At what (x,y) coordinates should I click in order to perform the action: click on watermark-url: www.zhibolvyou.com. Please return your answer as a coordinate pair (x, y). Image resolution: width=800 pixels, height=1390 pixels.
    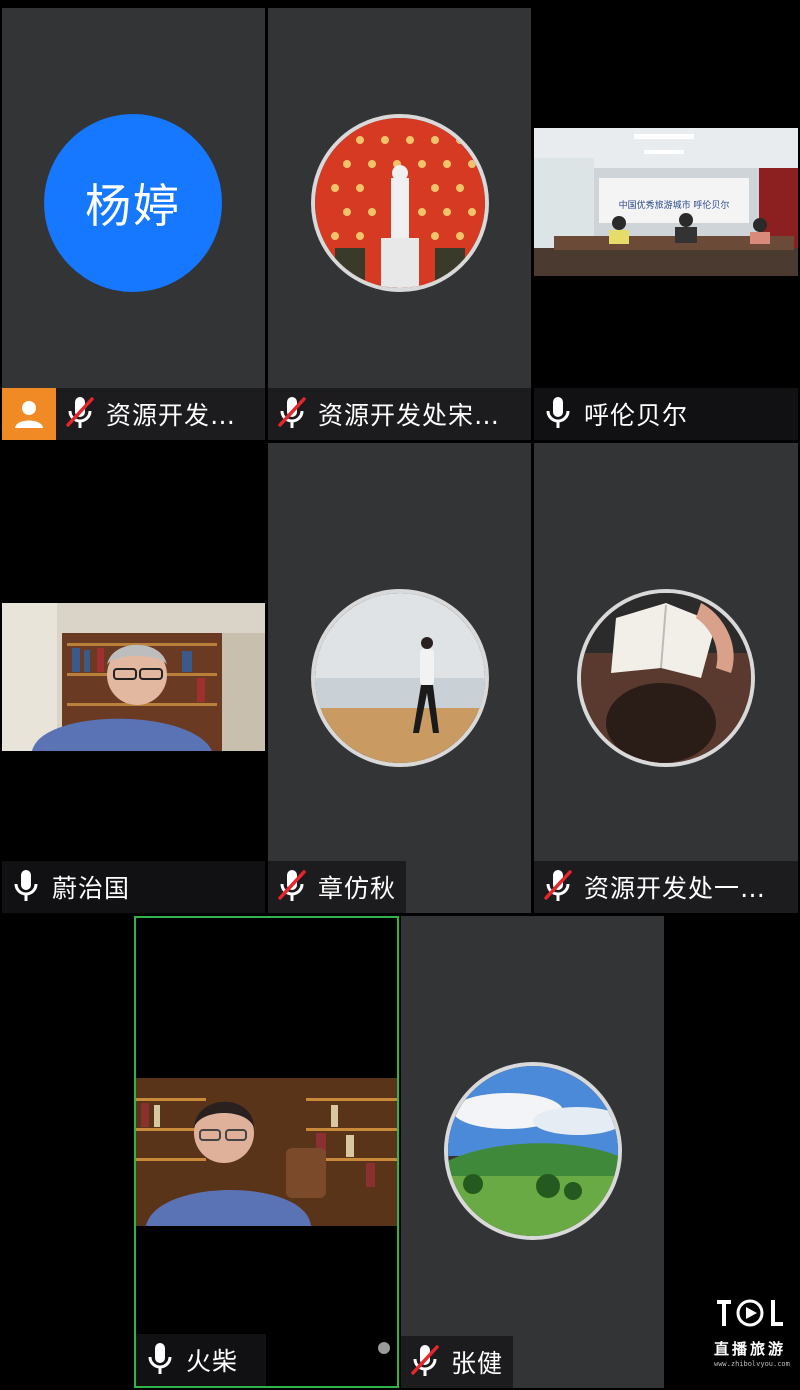
    Looking at the image, I should click on (752, 1364).